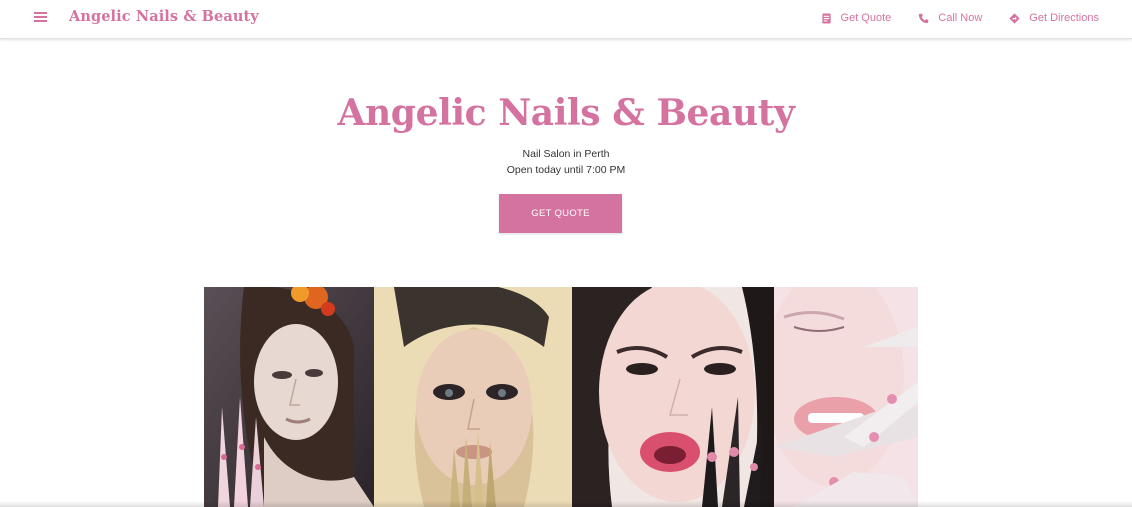 The height and width of the screenshot is (507, 1132). Describe the element at coordinates (560, 213) in the screenshot. I see `get-quote-button: GET QUOTE` at that location.